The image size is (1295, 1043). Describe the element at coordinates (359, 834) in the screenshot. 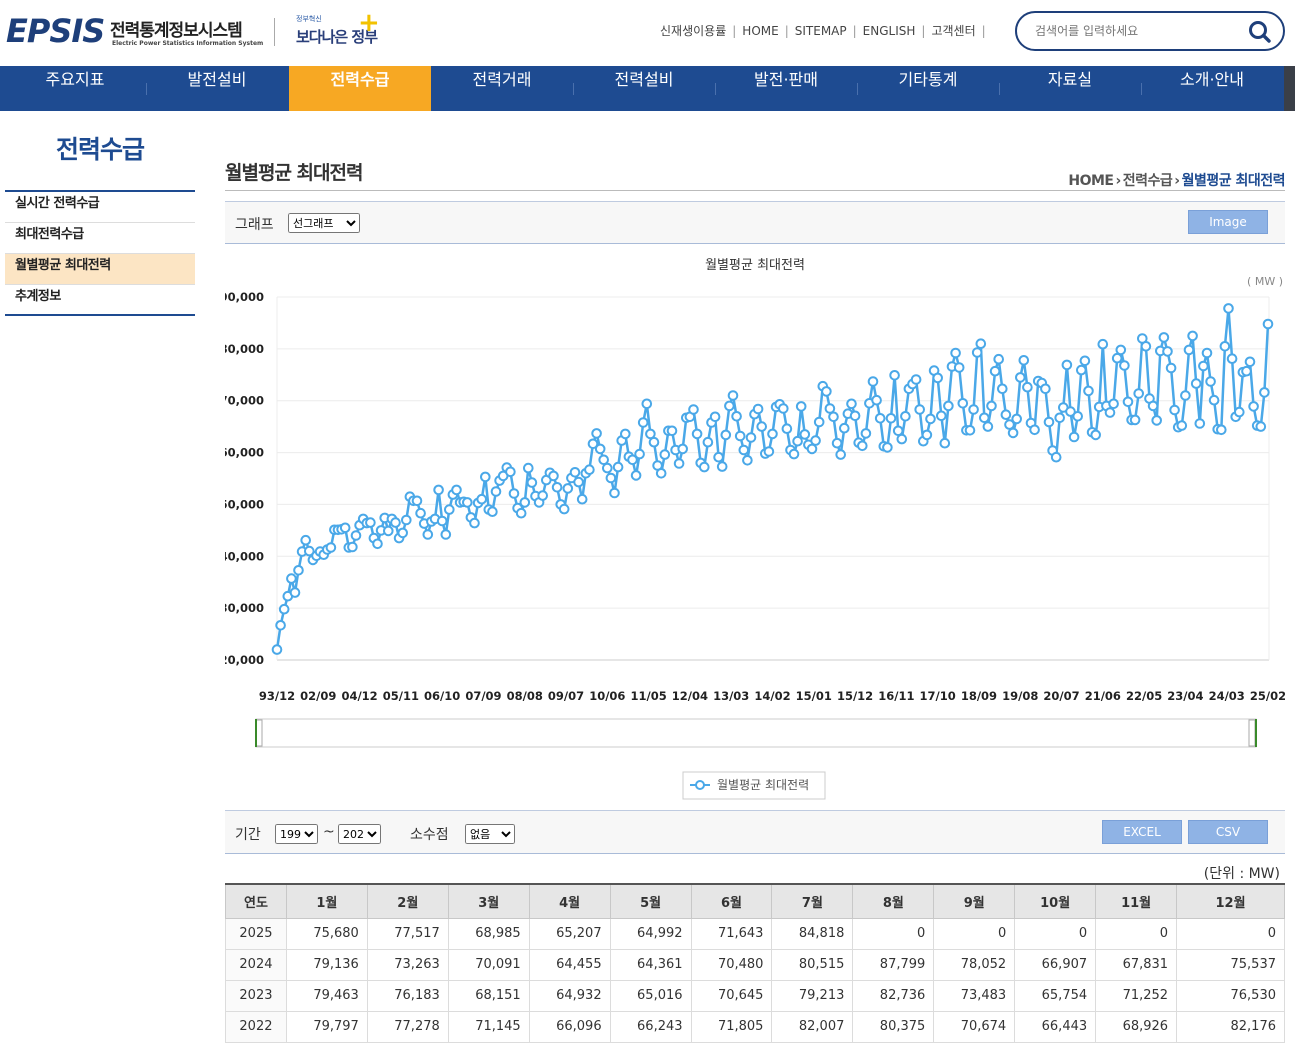

I see `period-to-select: 2025` at that location.